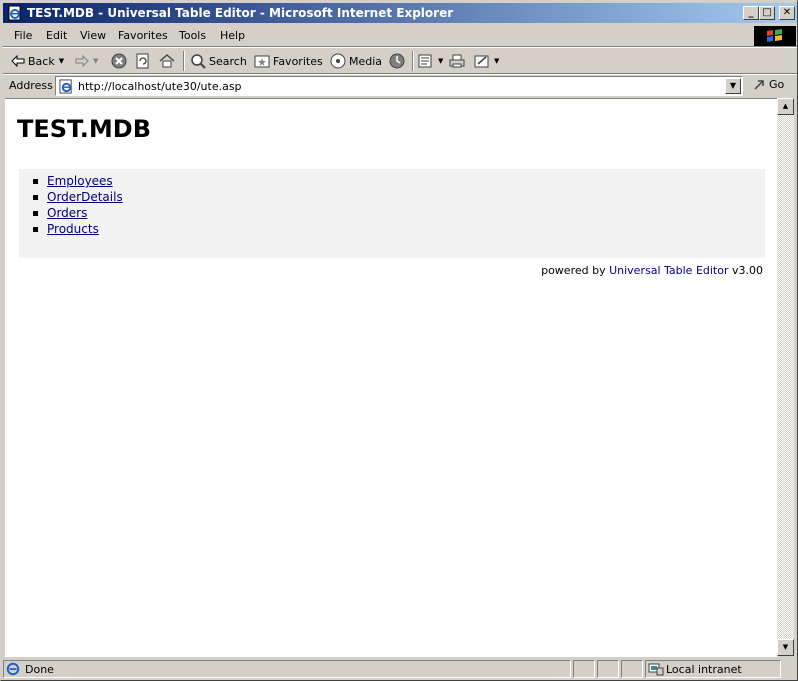 The height and width of the screenshot is (681, 798). I want to click on status-text: Done, so click(39, 669).